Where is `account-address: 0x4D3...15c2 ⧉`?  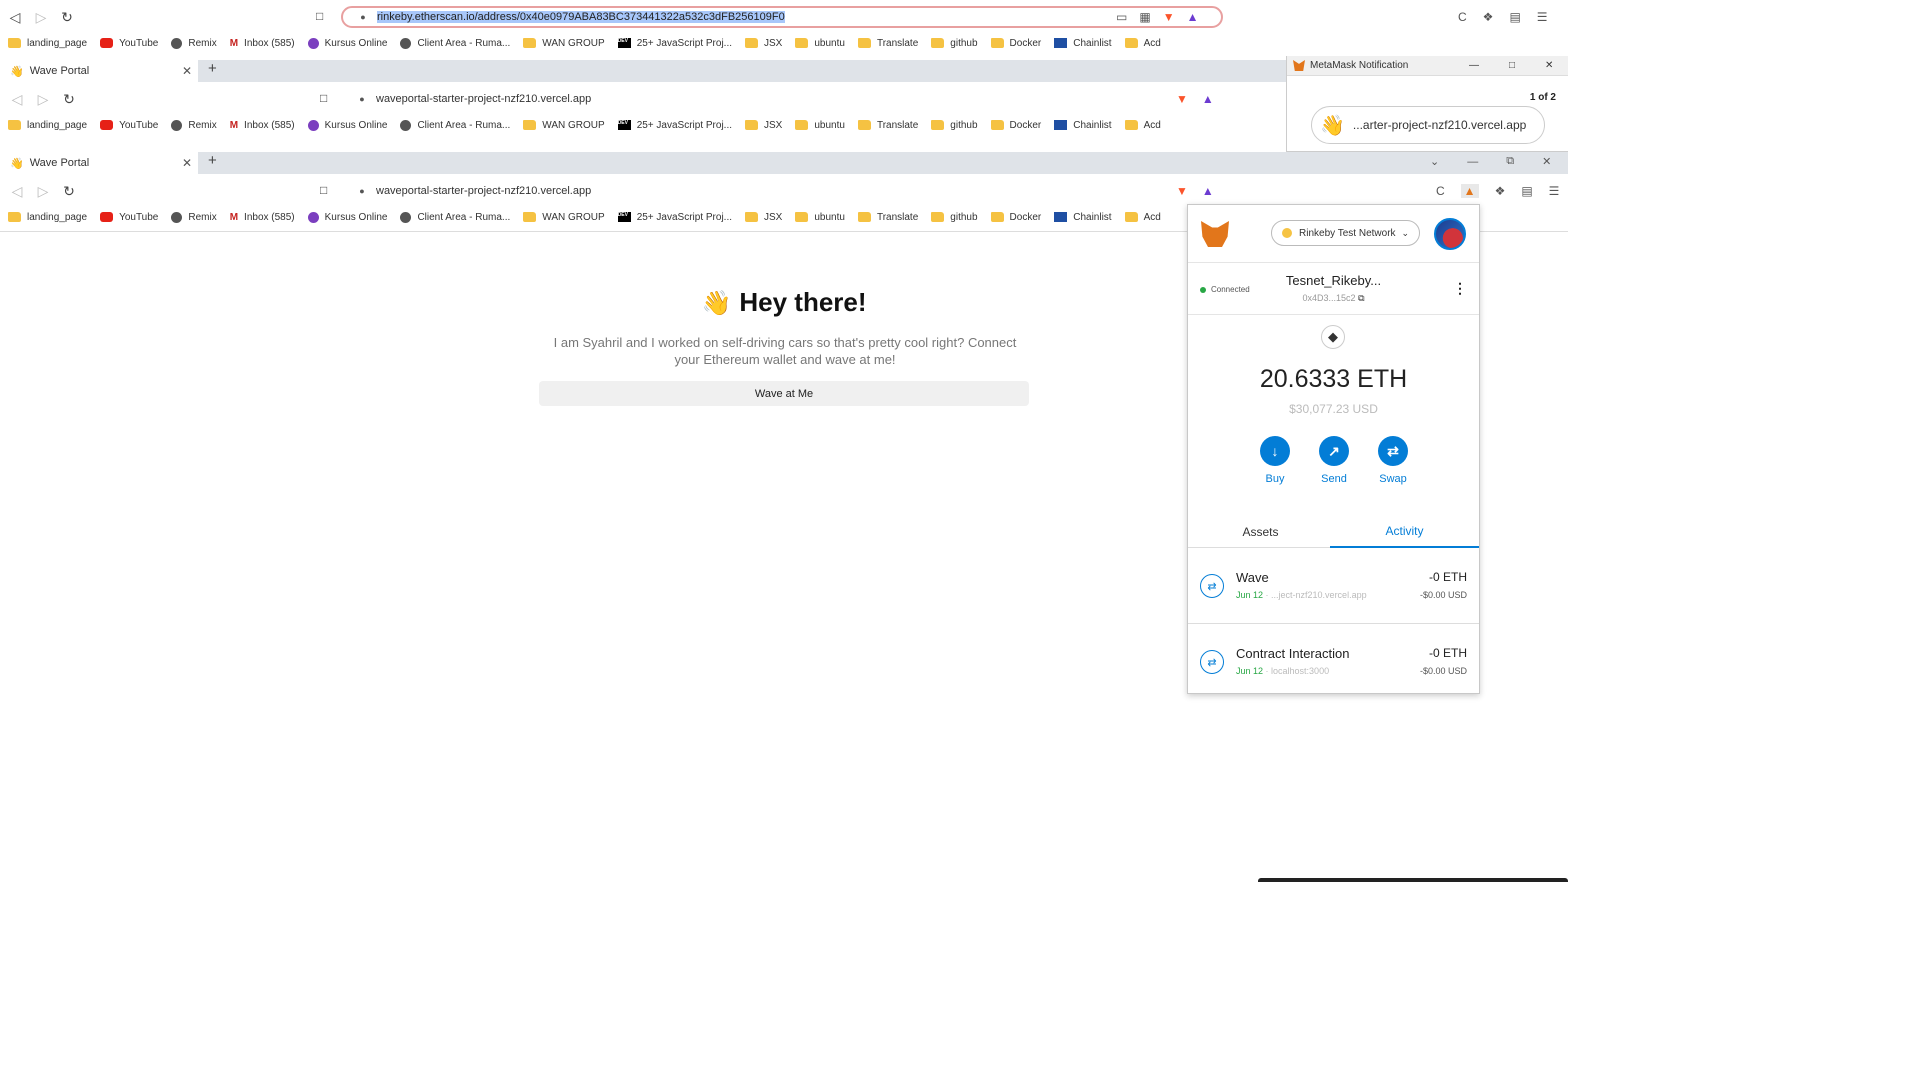 account-address: 0x4D3...15c2 ⧉ is located at coordinates (1333, 298).